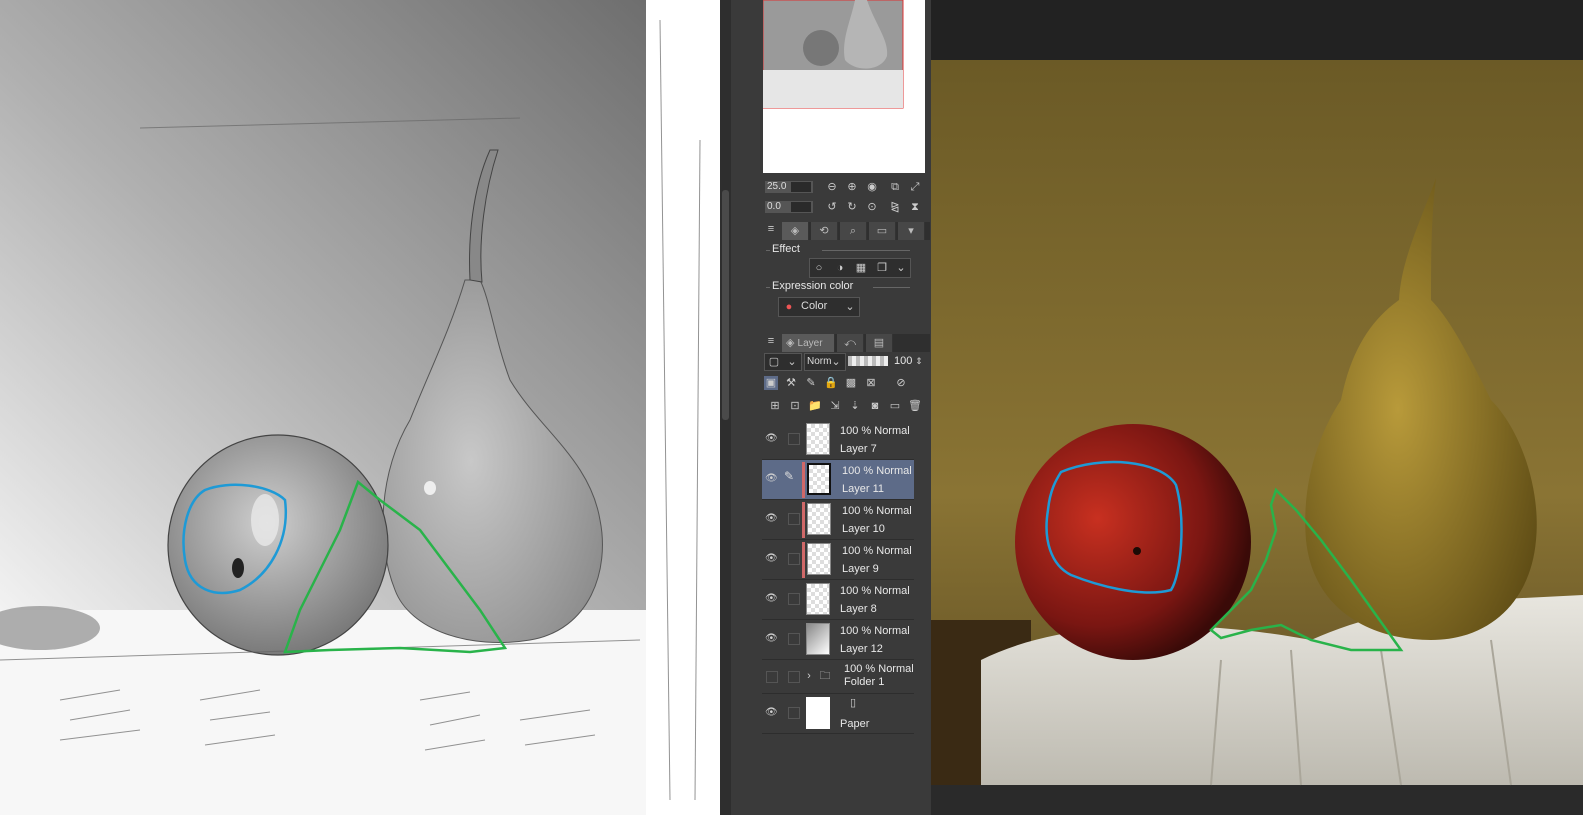  Describe the element at coordinates (840, 268) in the screenshot. I see `tone-effect-icon: ◑` at that location.